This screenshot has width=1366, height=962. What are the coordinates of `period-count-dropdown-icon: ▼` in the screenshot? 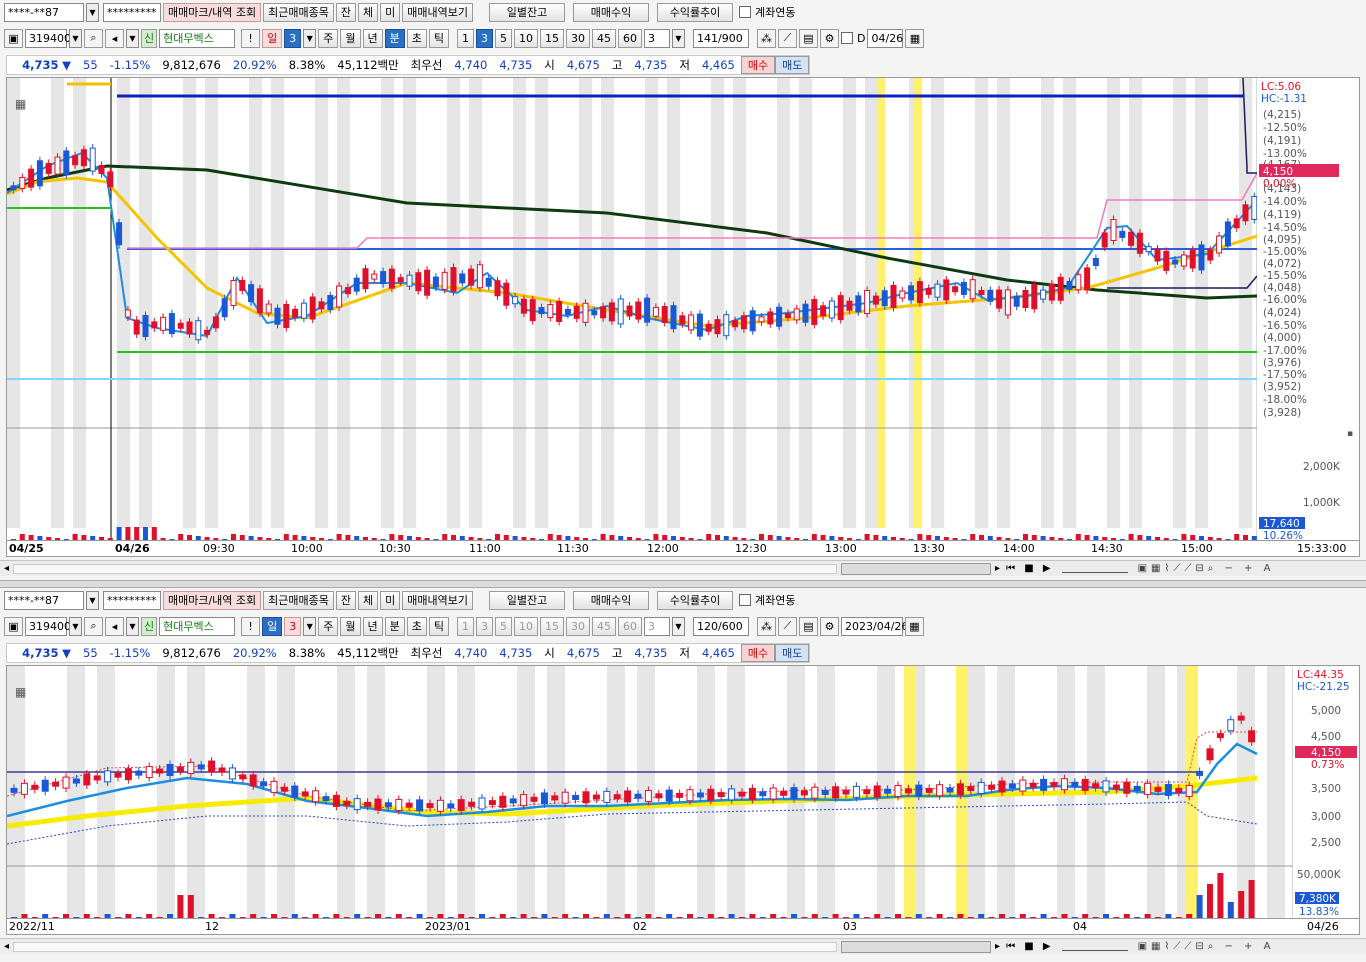 It's located at (310, 38).